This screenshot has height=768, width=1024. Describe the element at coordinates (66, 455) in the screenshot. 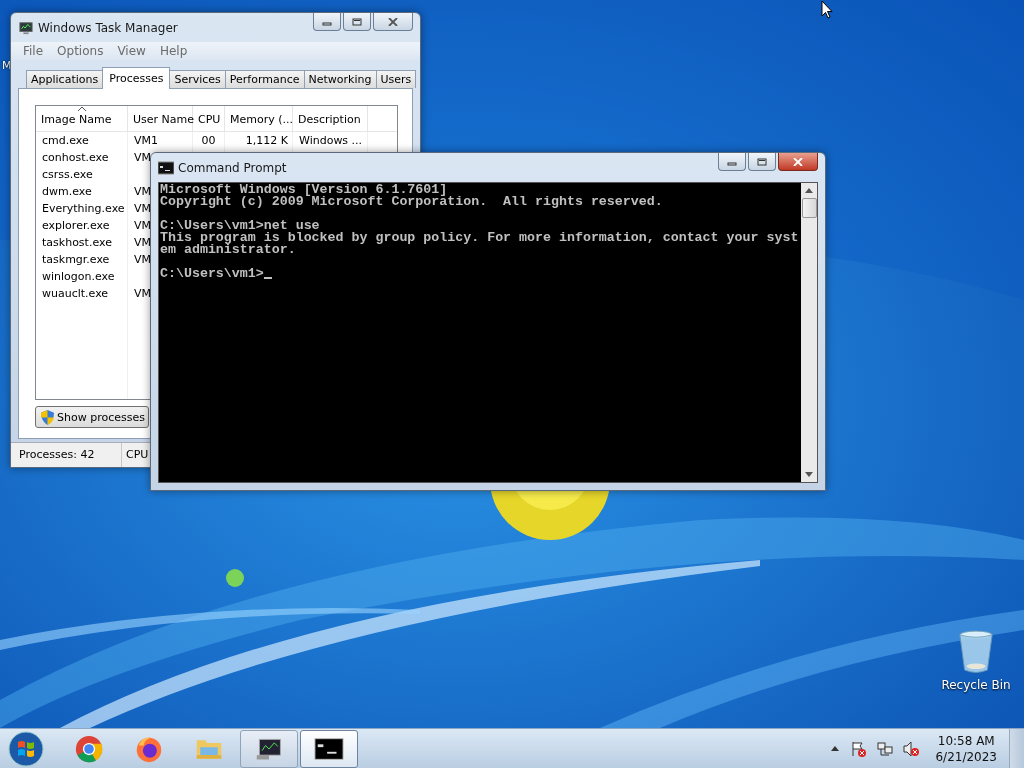

I see `status-text: Processes: 42` at that location.